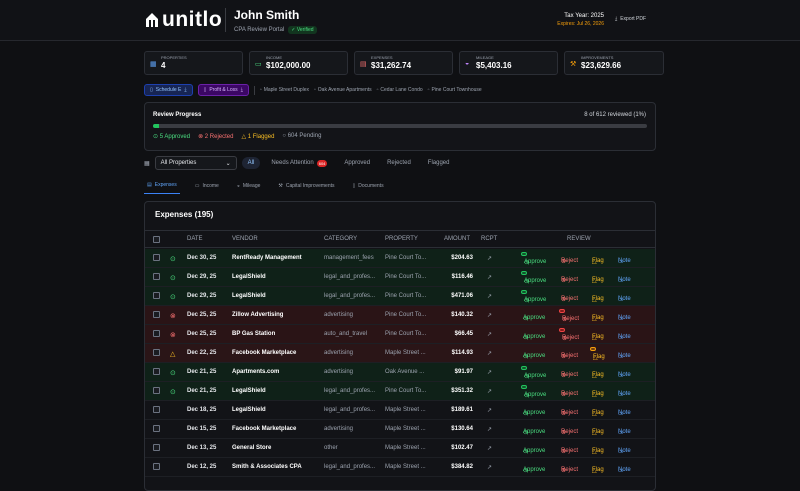 Image resolution: width=800 pixels, height=491 pixels. I want to click on property-link-cedar: ▫ Cedar Lane Condo, so click(400, 90).